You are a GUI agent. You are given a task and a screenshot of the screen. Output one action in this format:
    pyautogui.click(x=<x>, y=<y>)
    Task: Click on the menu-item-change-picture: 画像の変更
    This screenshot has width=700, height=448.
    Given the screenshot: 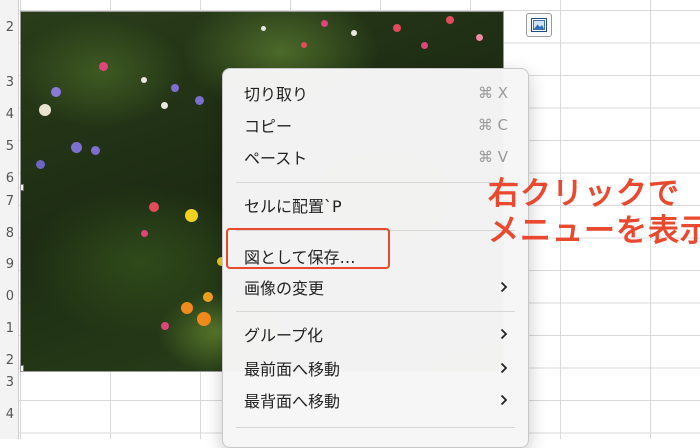 What is the action you would take?
    pyautogui.click(x=375, y=287)
    